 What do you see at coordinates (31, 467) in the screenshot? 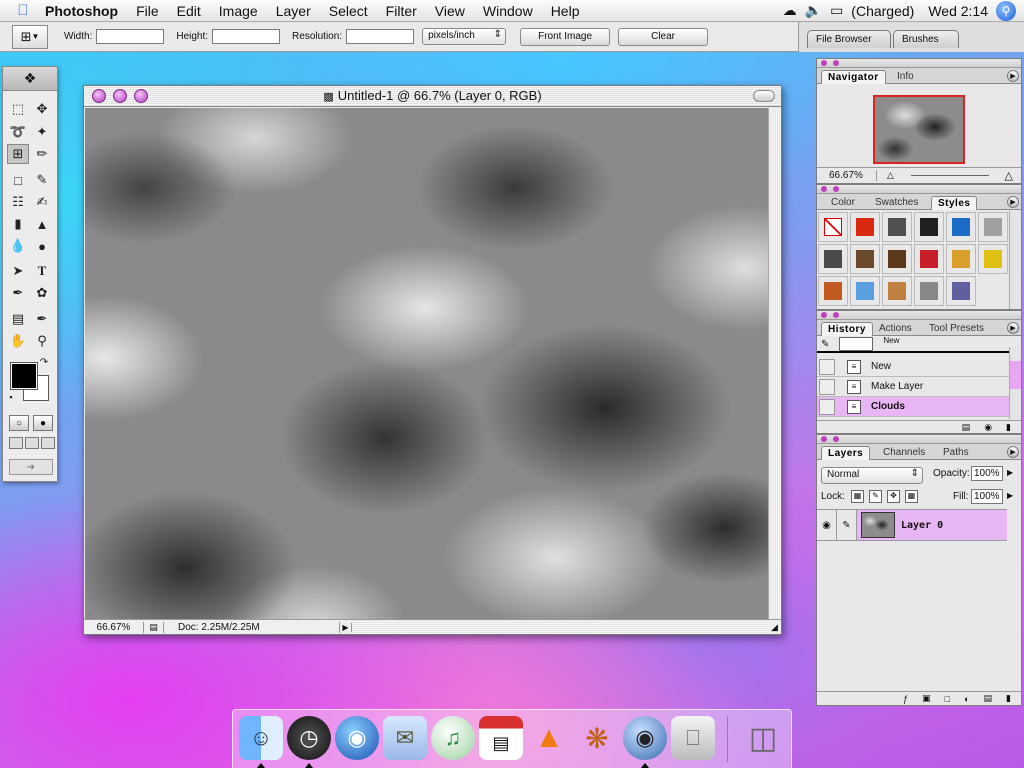
I see `jump-to-imageready-icon: ➜` at bounding box center [31, 467].